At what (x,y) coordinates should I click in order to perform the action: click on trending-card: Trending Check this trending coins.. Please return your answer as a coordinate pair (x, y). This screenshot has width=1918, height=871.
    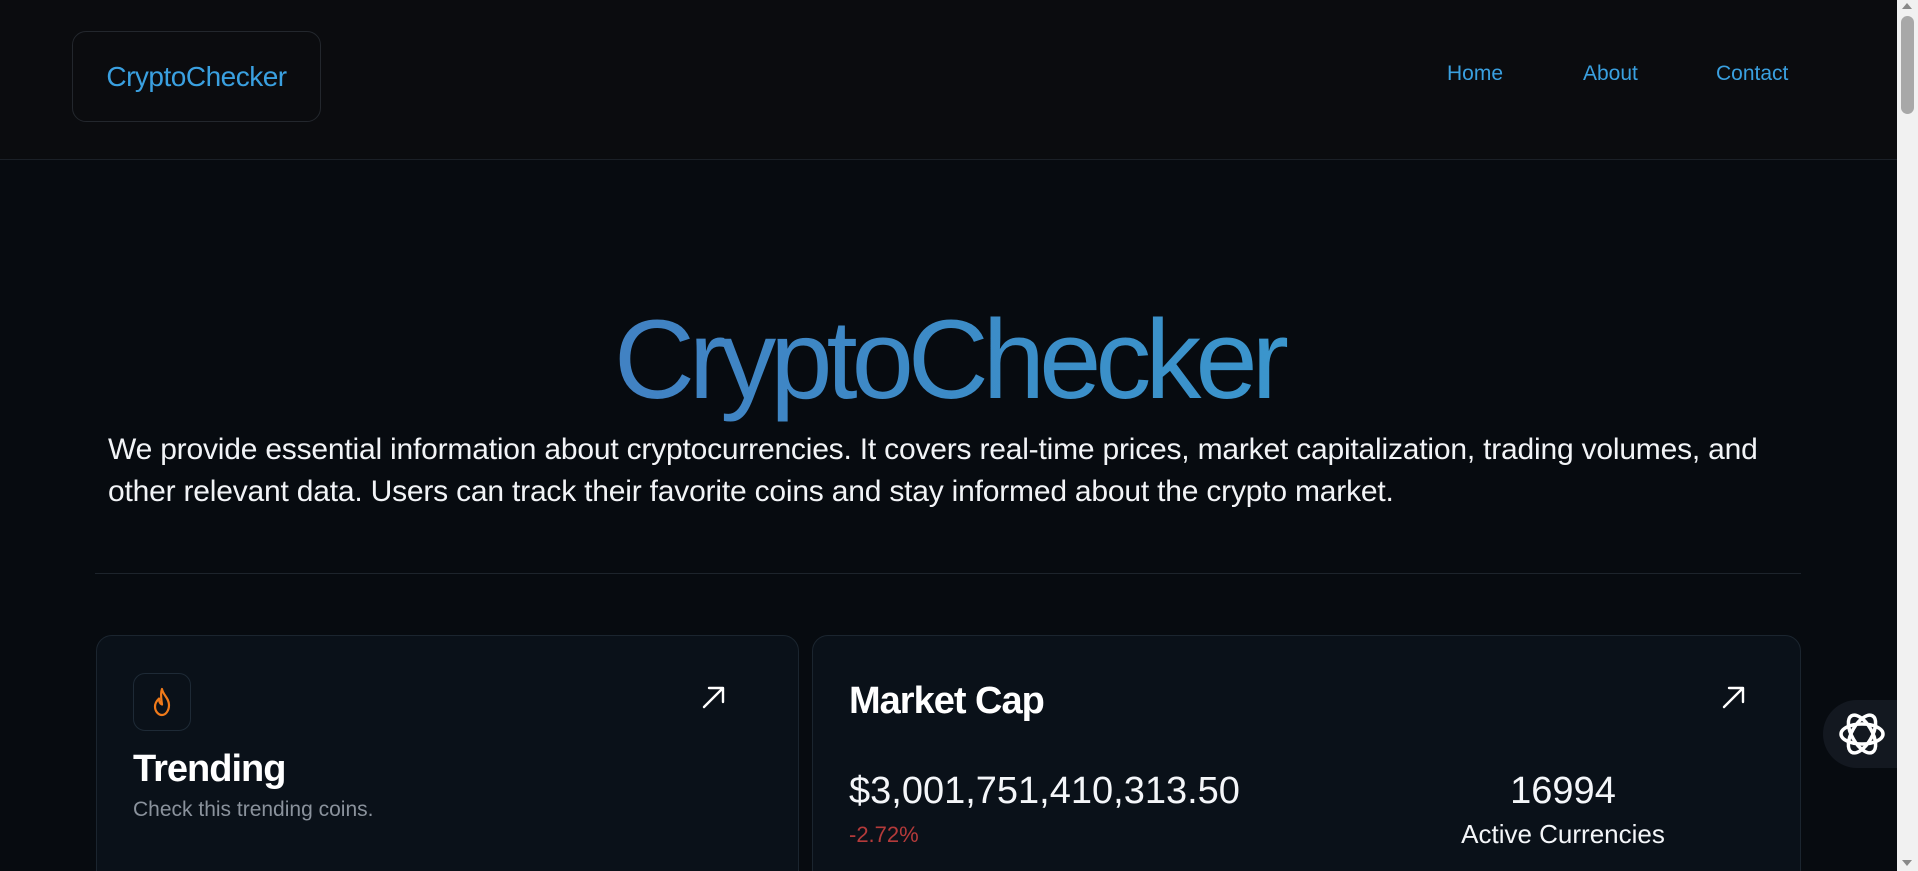
    Looking at the image, I should click on (447, 753).